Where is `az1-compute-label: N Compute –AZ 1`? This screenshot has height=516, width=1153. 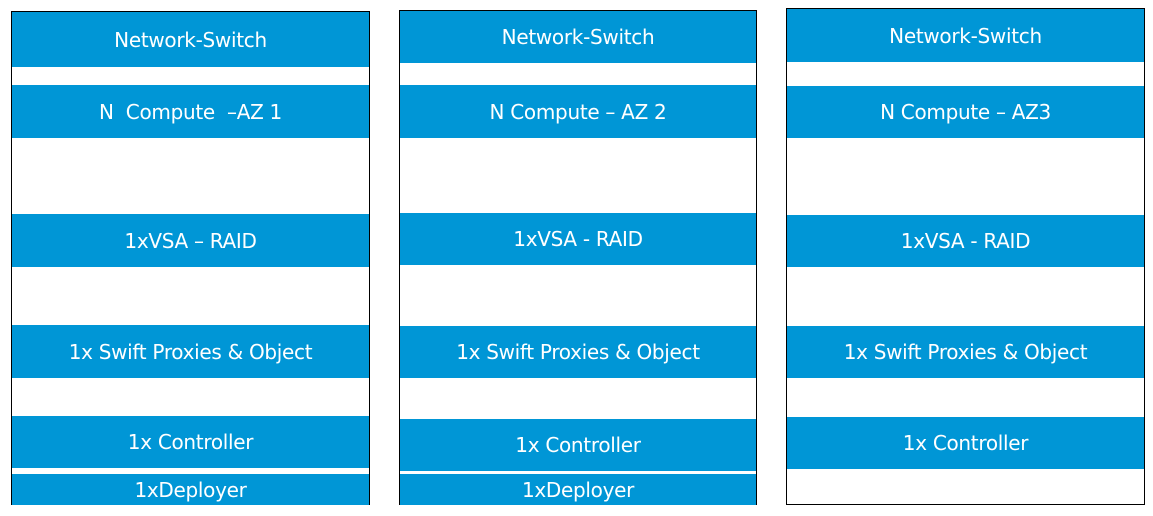
az1-compute-label: N Compute –AZ 1 is located at coordinates (190, 111).